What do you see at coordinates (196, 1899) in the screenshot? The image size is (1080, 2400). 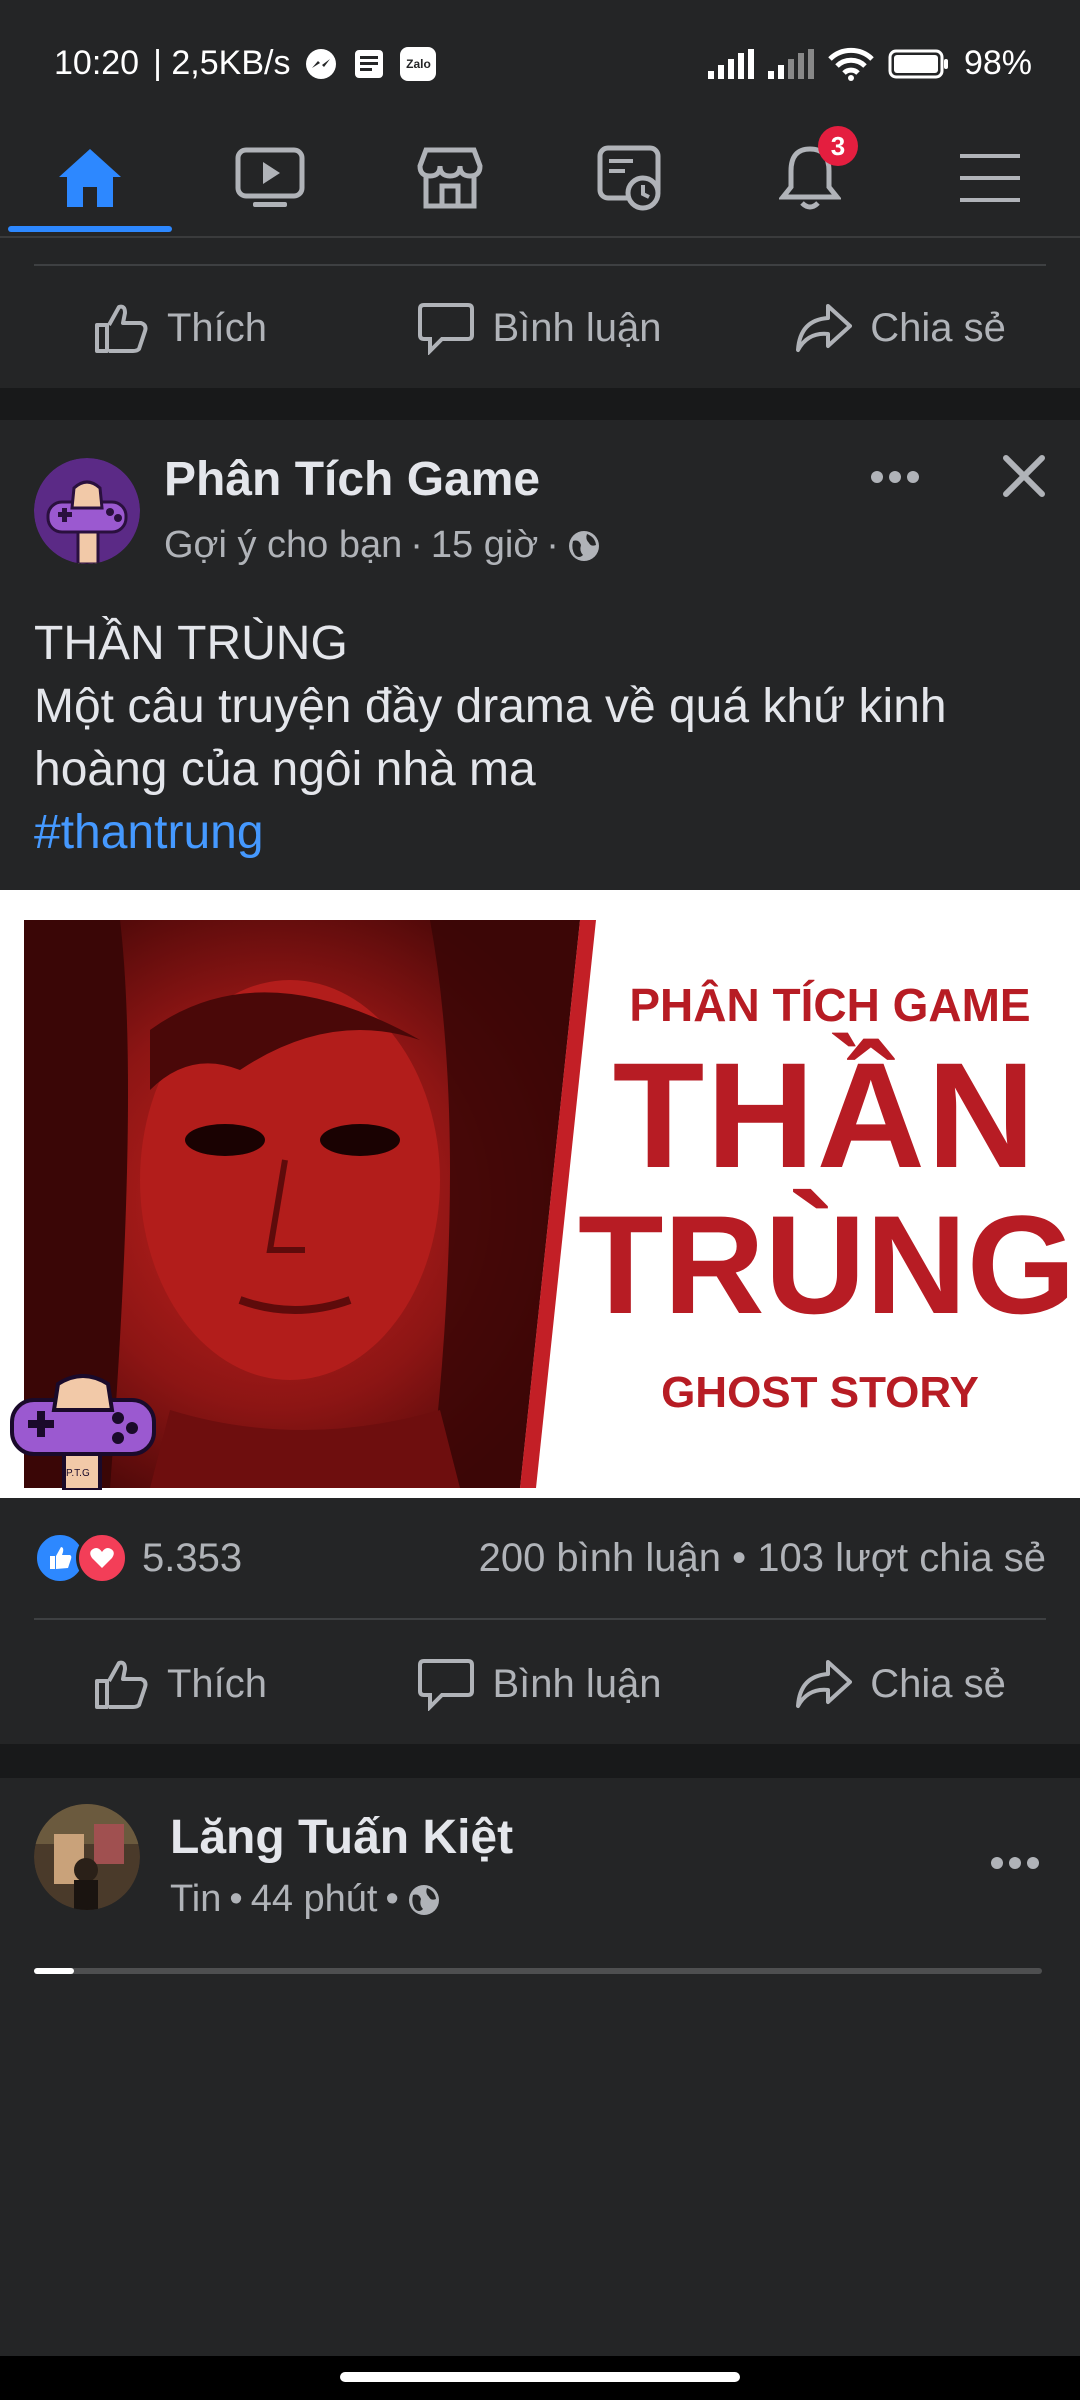 I see `post-type: Tin` at bounding box center [196, 1899].